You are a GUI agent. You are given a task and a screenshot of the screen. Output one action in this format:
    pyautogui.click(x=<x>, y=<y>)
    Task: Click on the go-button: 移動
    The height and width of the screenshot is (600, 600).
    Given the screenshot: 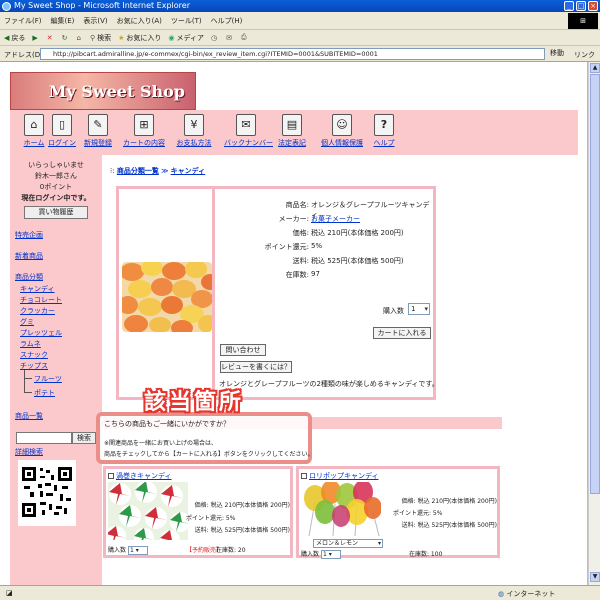 What is the action you would take?
    pyautogui.click(x=557, y=53)
    